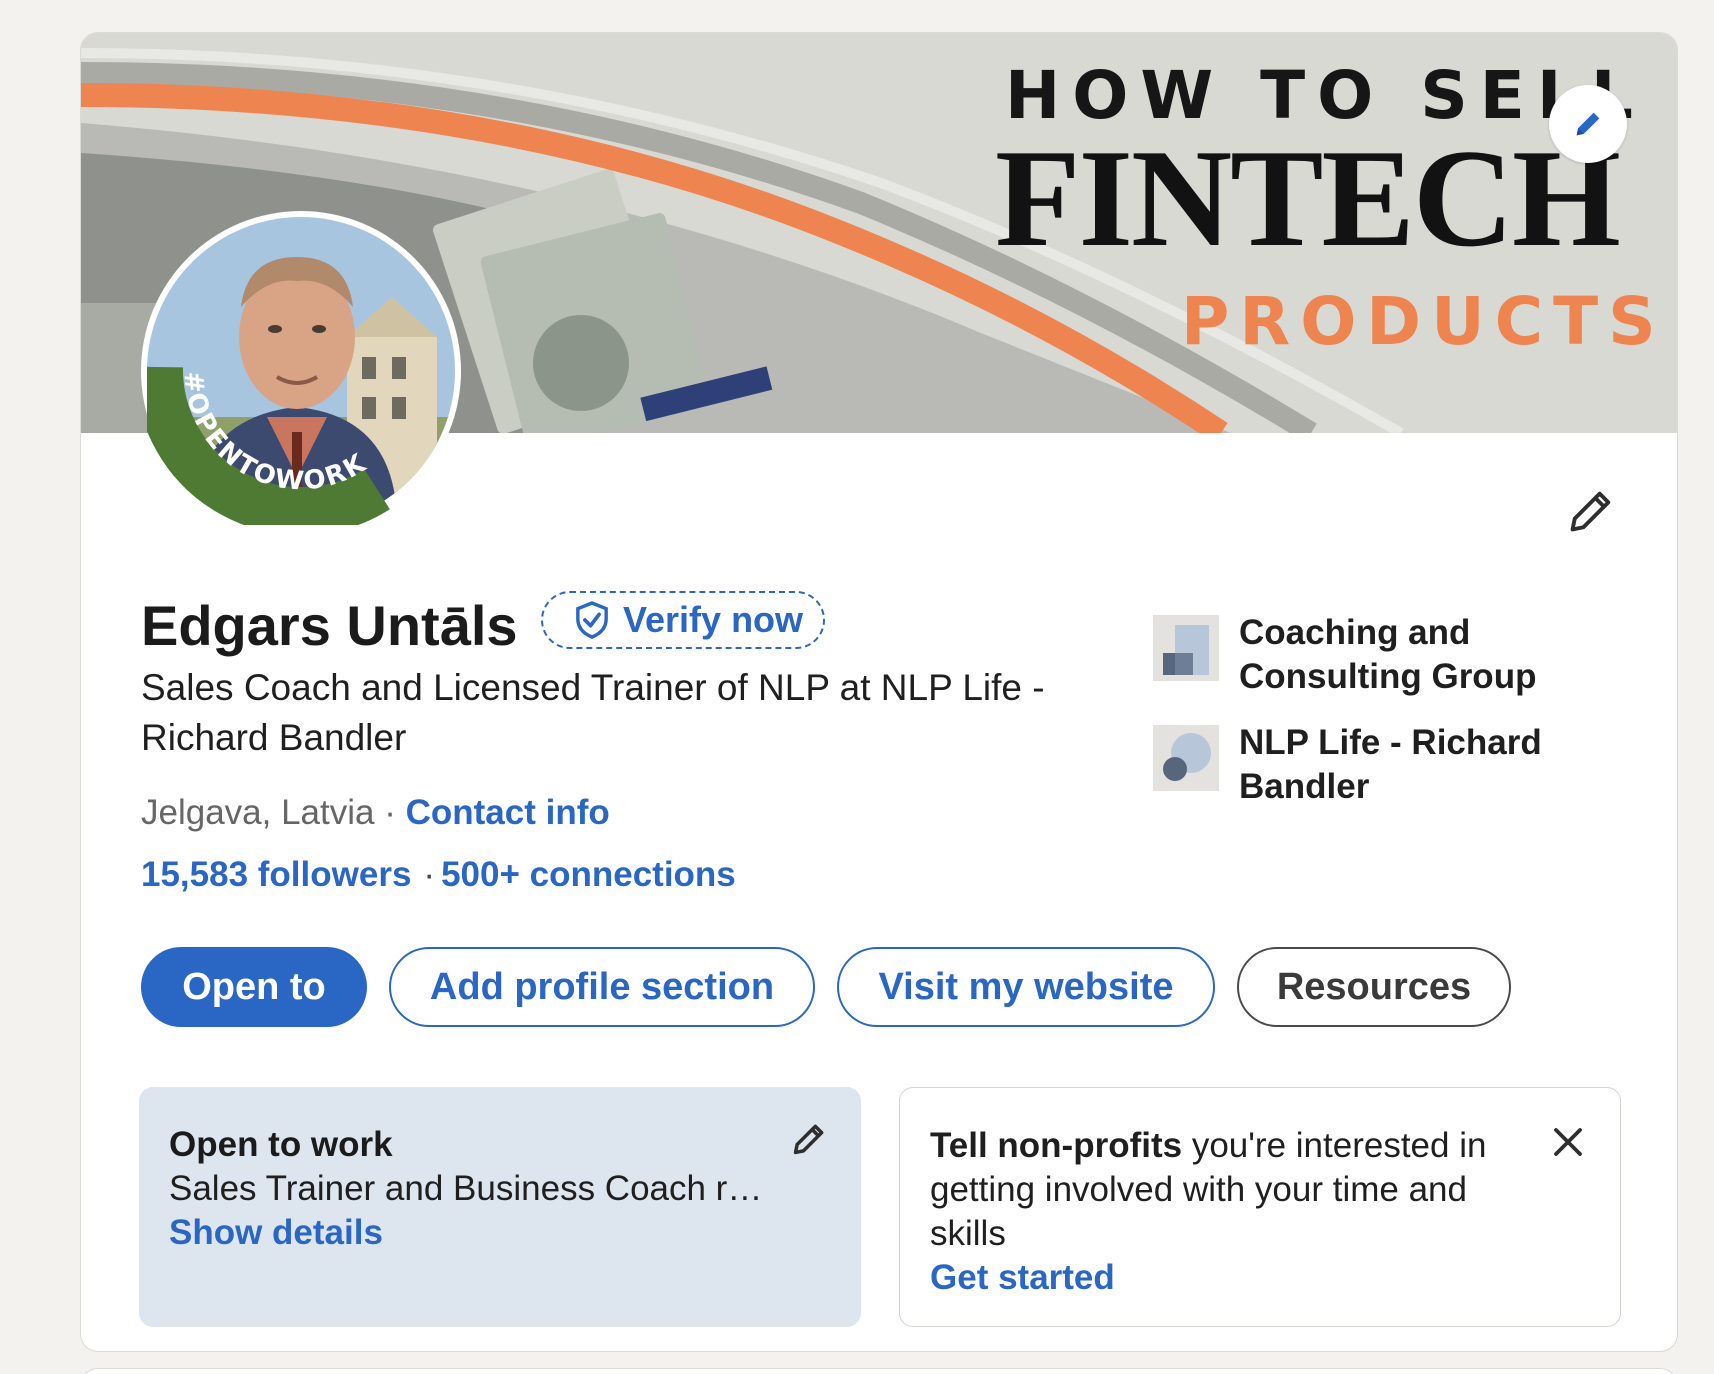  Describe the element at coordinates (592, 620) in the screenshot. I see `shield-check-icon` at that location.